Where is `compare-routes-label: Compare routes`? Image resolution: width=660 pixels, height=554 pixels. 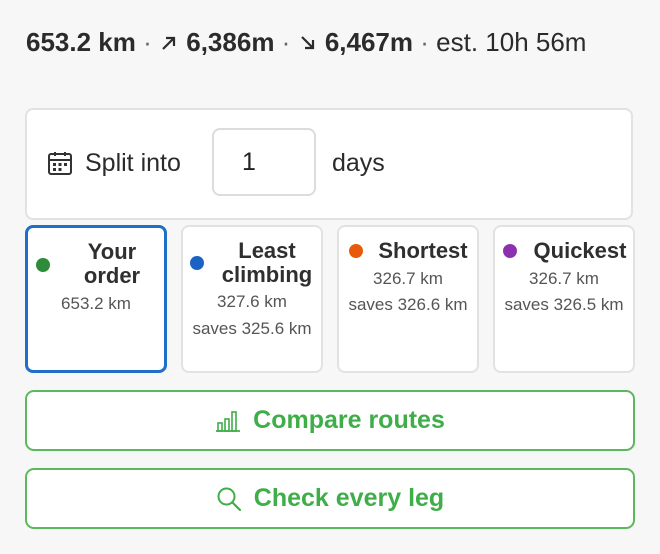
compare-routes-label: Compare routes is located at coordinates (349, 420).